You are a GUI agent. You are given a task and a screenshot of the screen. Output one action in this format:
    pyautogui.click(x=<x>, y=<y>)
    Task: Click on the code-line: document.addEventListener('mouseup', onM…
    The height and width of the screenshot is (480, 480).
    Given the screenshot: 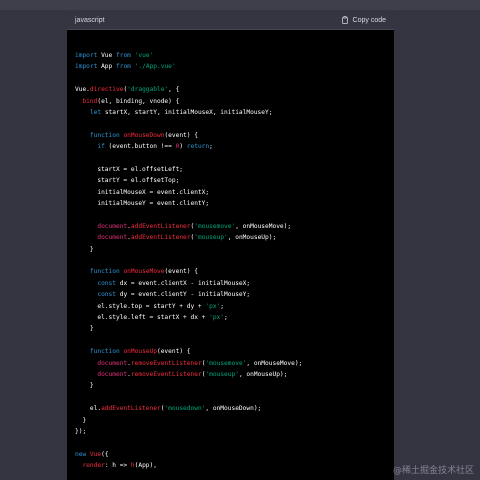 What is the action you would take?
    pyautogui.click(x=230, y=237)
    